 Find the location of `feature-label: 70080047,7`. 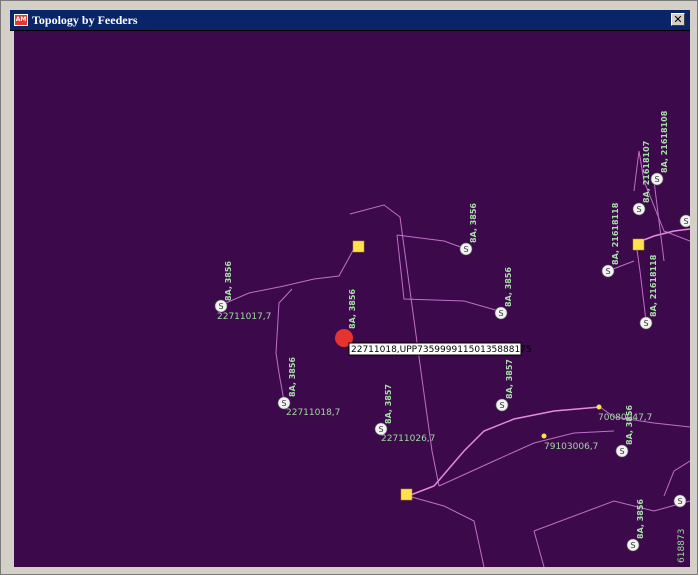

feature-label: 70080047,7 is located at coordinates (625, 418).